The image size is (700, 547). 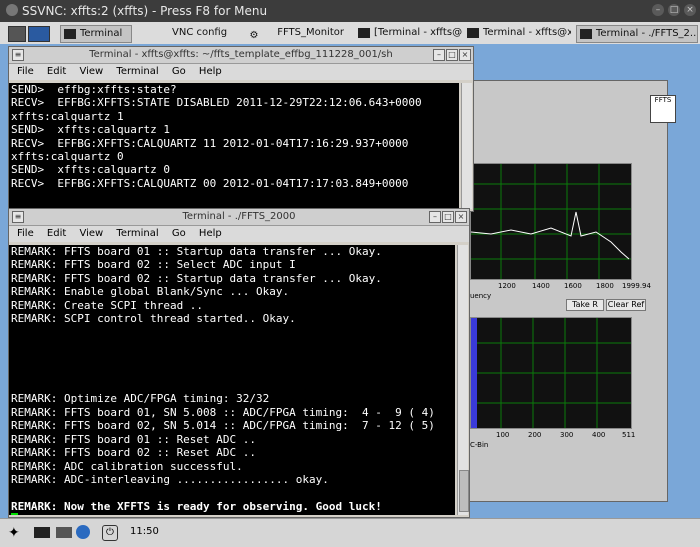 What do you see at coordinates (464, 491) in the screenshot?
I see `terminal-2-scroll-thumb` at bounding box center [464, 491].